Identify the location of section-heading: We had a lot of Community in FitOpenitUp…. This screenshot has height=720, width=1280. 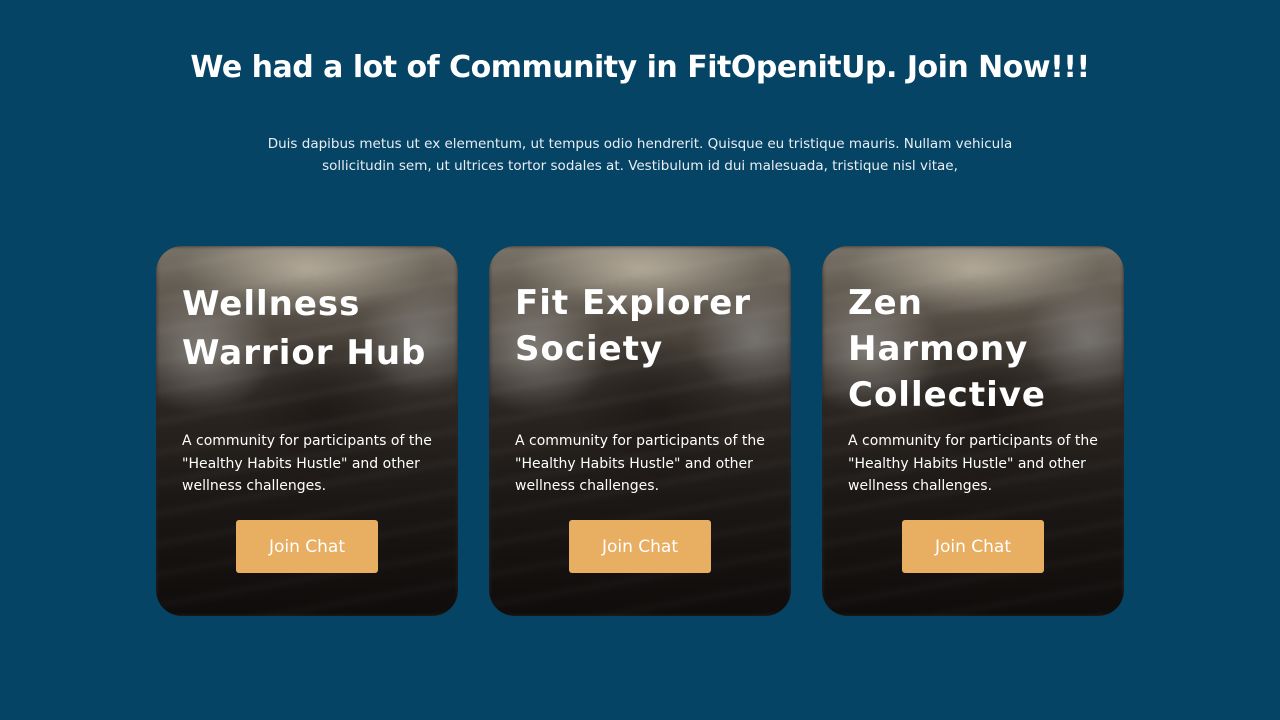
(640, 67).